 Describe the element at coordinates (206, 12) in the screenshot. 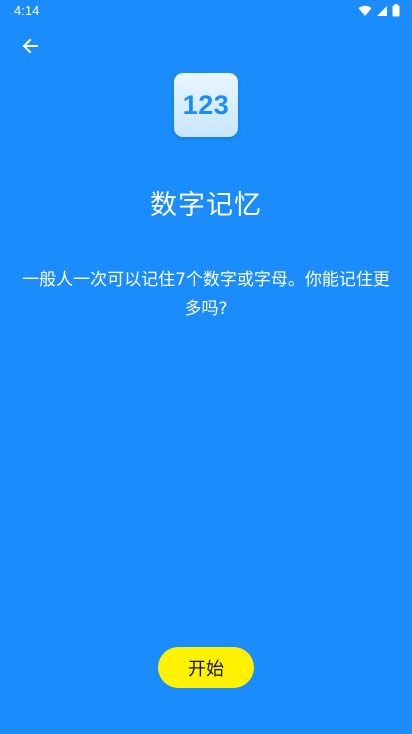

I see `status-bar: 4:14` at that location.